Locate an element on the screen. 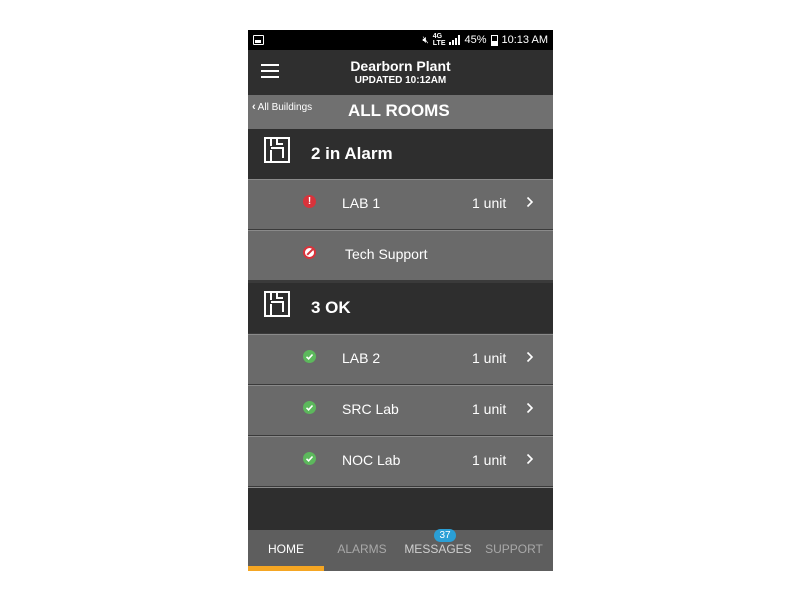 The image size is (800, 600). tab-messages: 37 MESSAGES is located at coordinates (438, 550).